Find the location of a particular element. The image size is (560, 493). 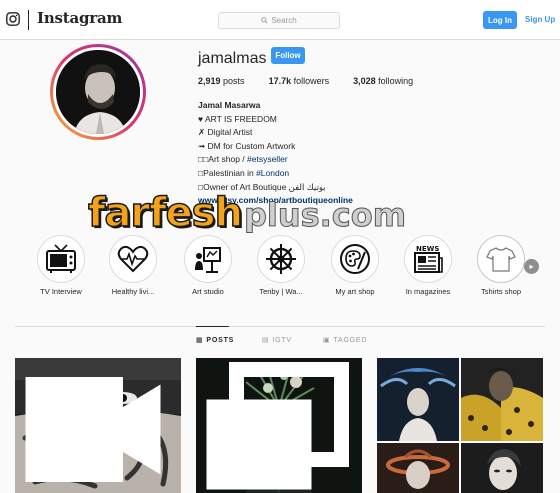

igtv-icon: ▤ is located at coordinates (266, 340).